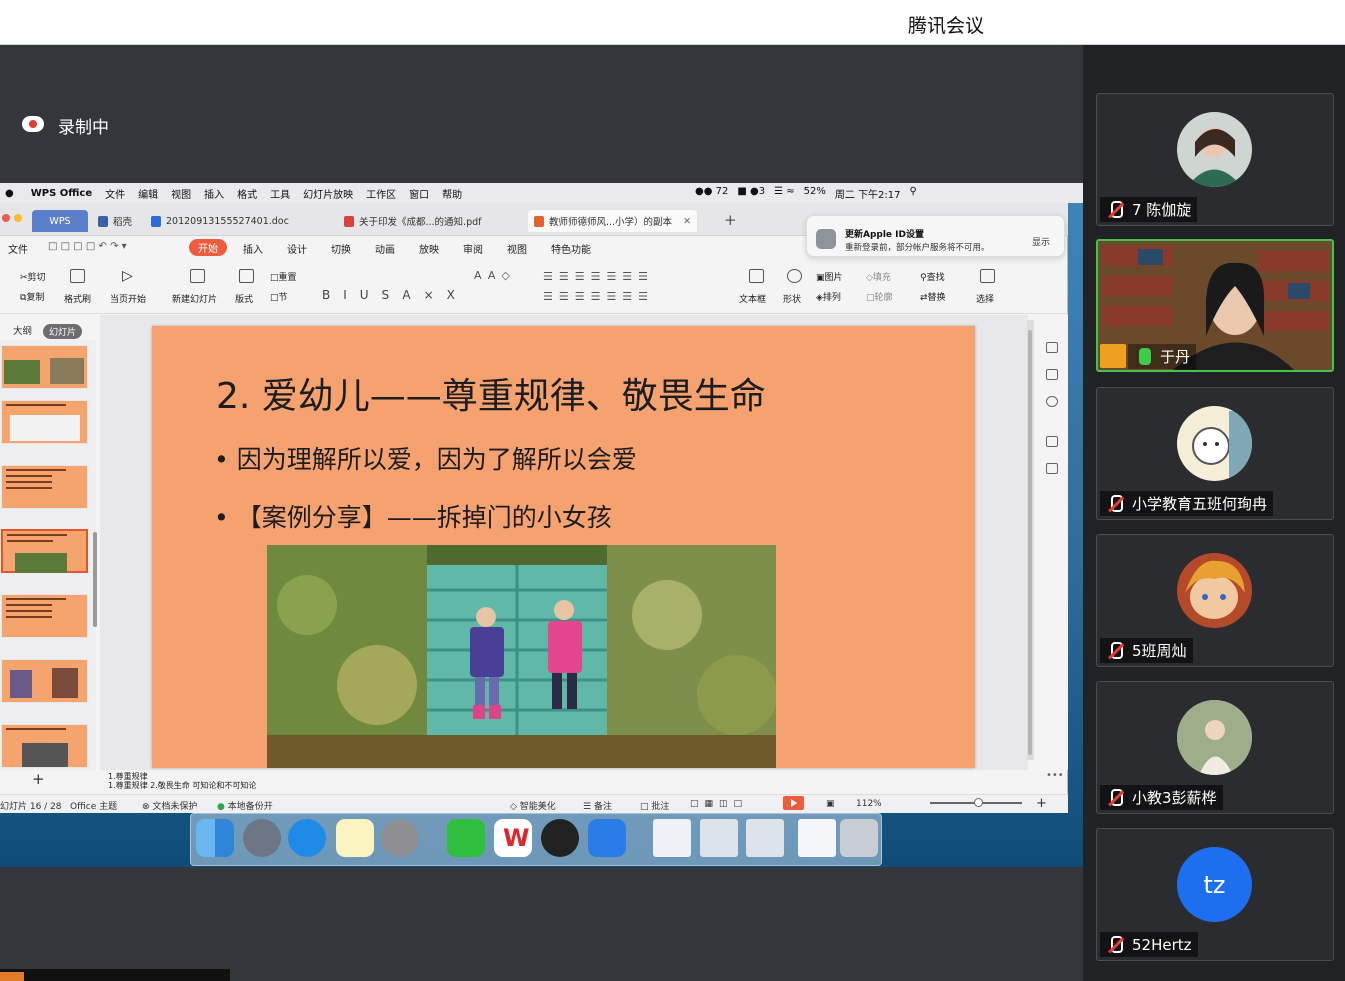  What do you see at coordinates (533, 805) in the screenshot?
I see `beautify-button: ◇ 智能美化` at bounding box center [533, 805].